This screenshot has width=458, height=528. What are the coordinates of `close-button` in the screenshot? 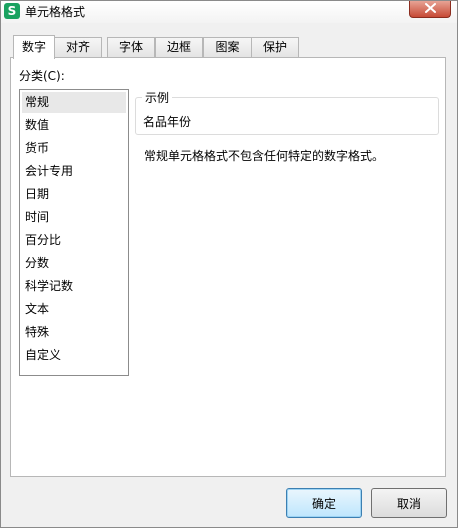 It's located at (430, 9).